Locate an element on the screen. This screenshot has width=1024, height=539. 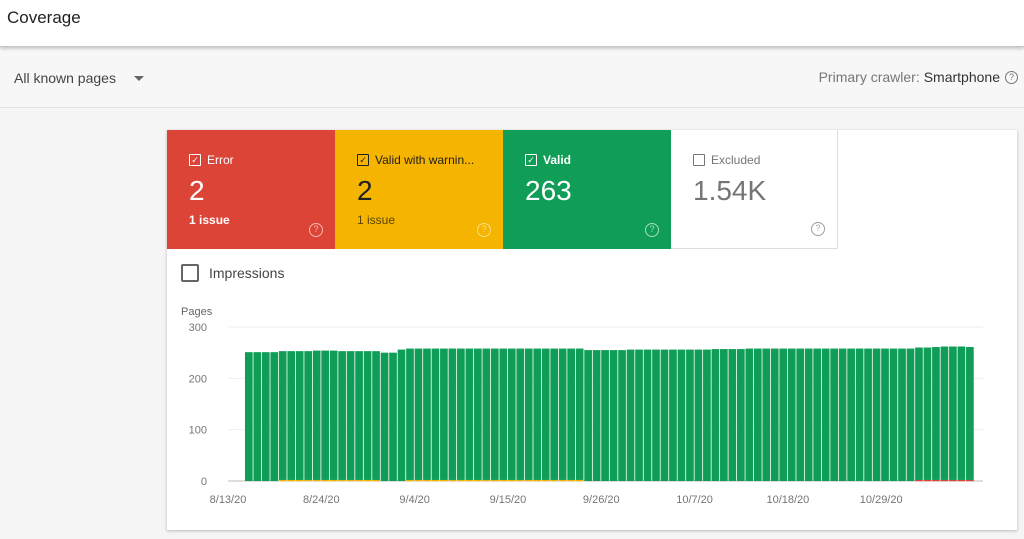
tile-valid-with-warnings: ✓ Valid with warnin... 2 1 issue ? is located at coordinates (419, 189).